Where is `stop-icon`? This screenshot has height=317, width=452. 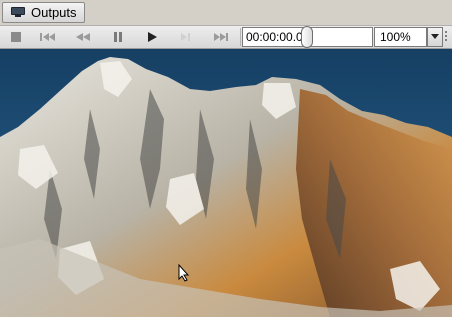 stop-icon is located at coordinates (16, 37).